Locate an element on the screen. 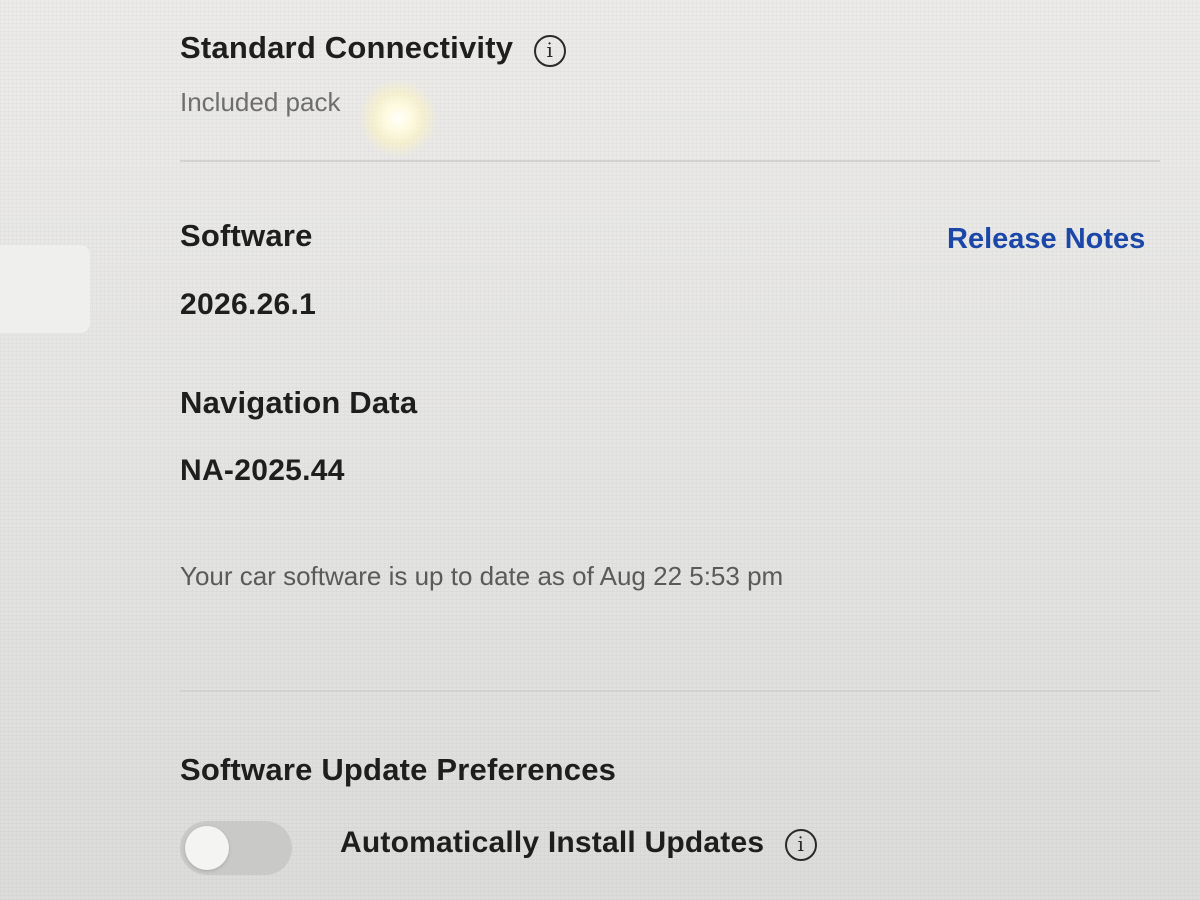  toggle-knob is located at coordinates (207, 848).